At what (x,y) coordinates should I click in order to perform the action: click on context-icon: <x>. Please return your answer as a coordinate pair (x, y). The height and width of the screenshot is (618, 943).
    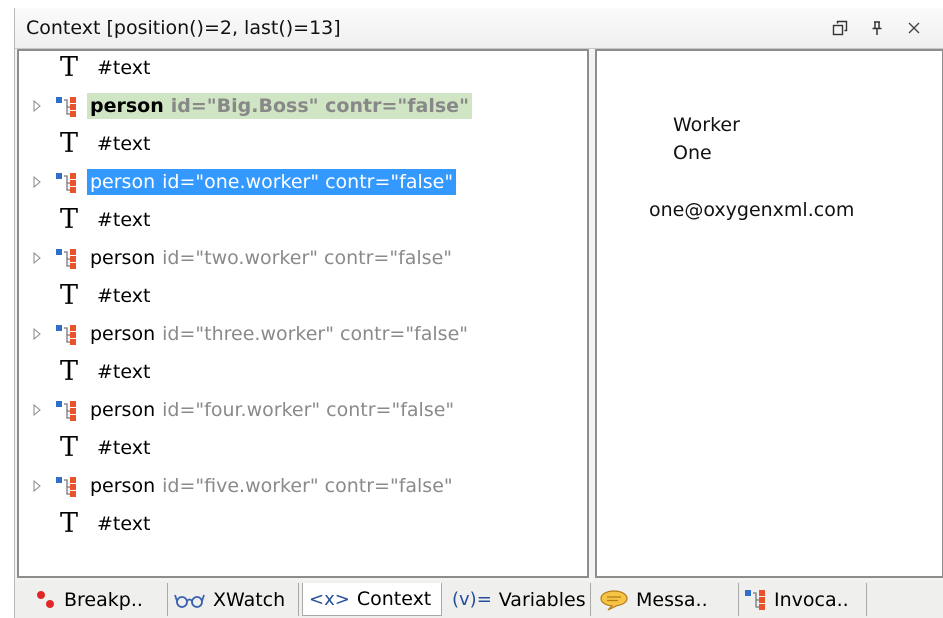
    Looking at the image, I should click on (329, 599).